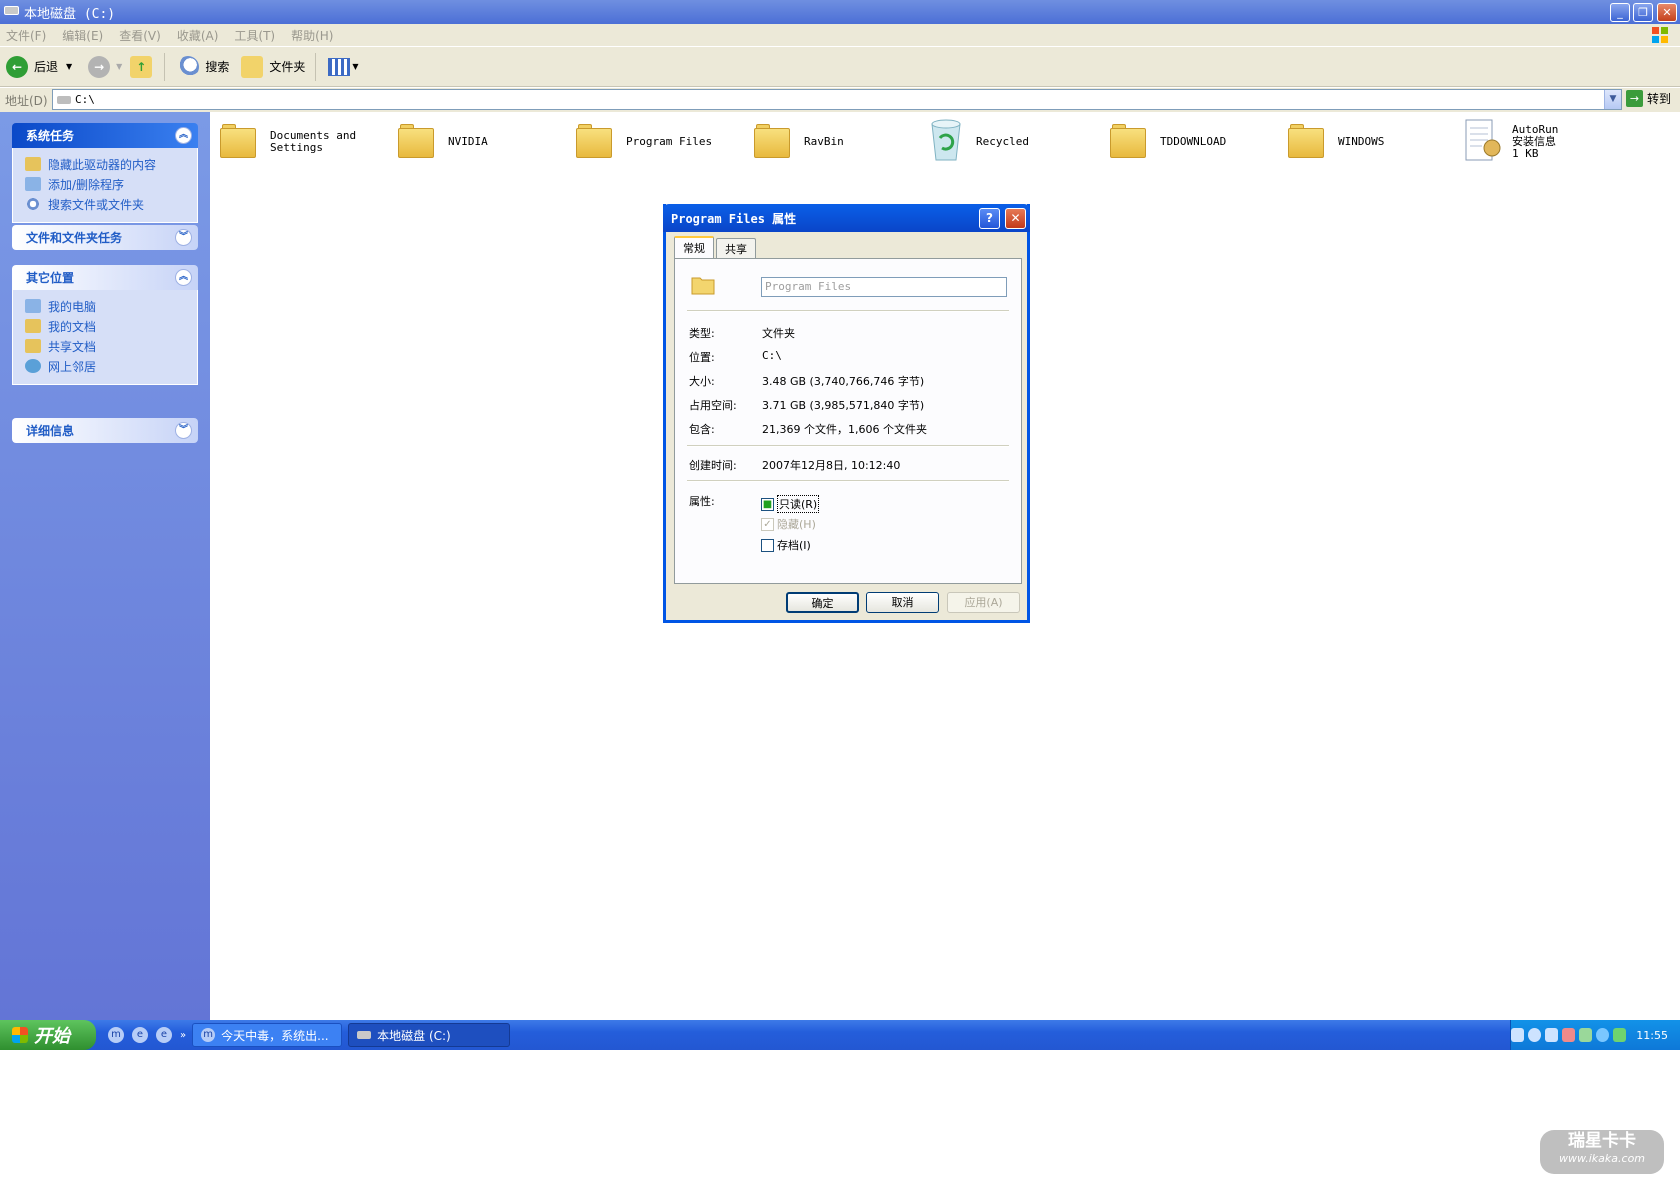 This screenshot has height=1187, width=1680. What do you see at coordinates (1569, 1035) in the screenshot?
I see `antivirus-icon` at bounding box center [1569, 1035].